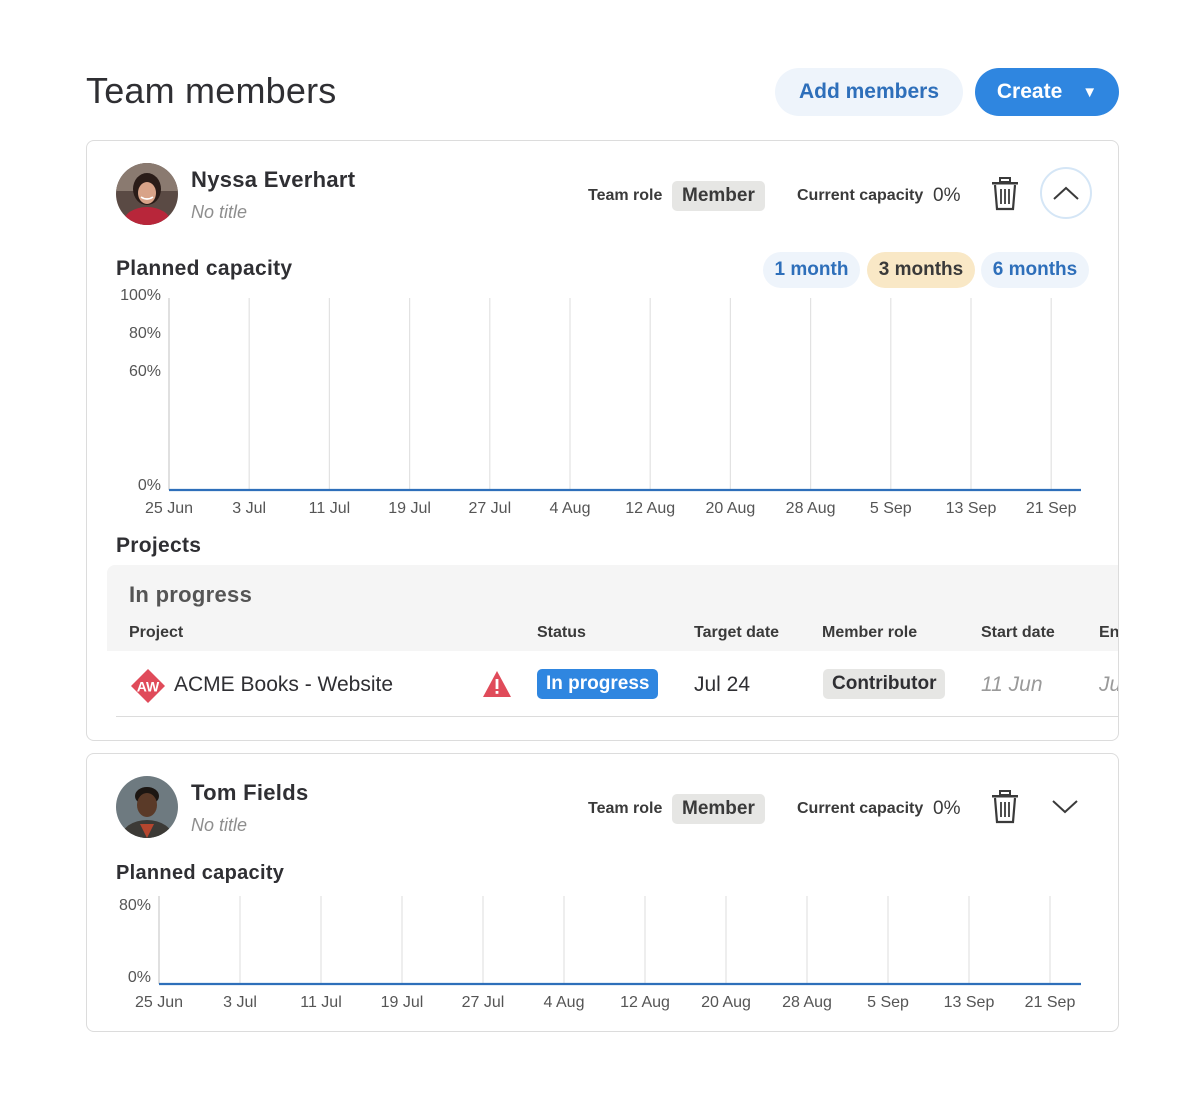  What do you see at coordinates (273, 179) in the screenshot?
I see `member-name: Nyssa Everhart` at bounding box center [273, 179].